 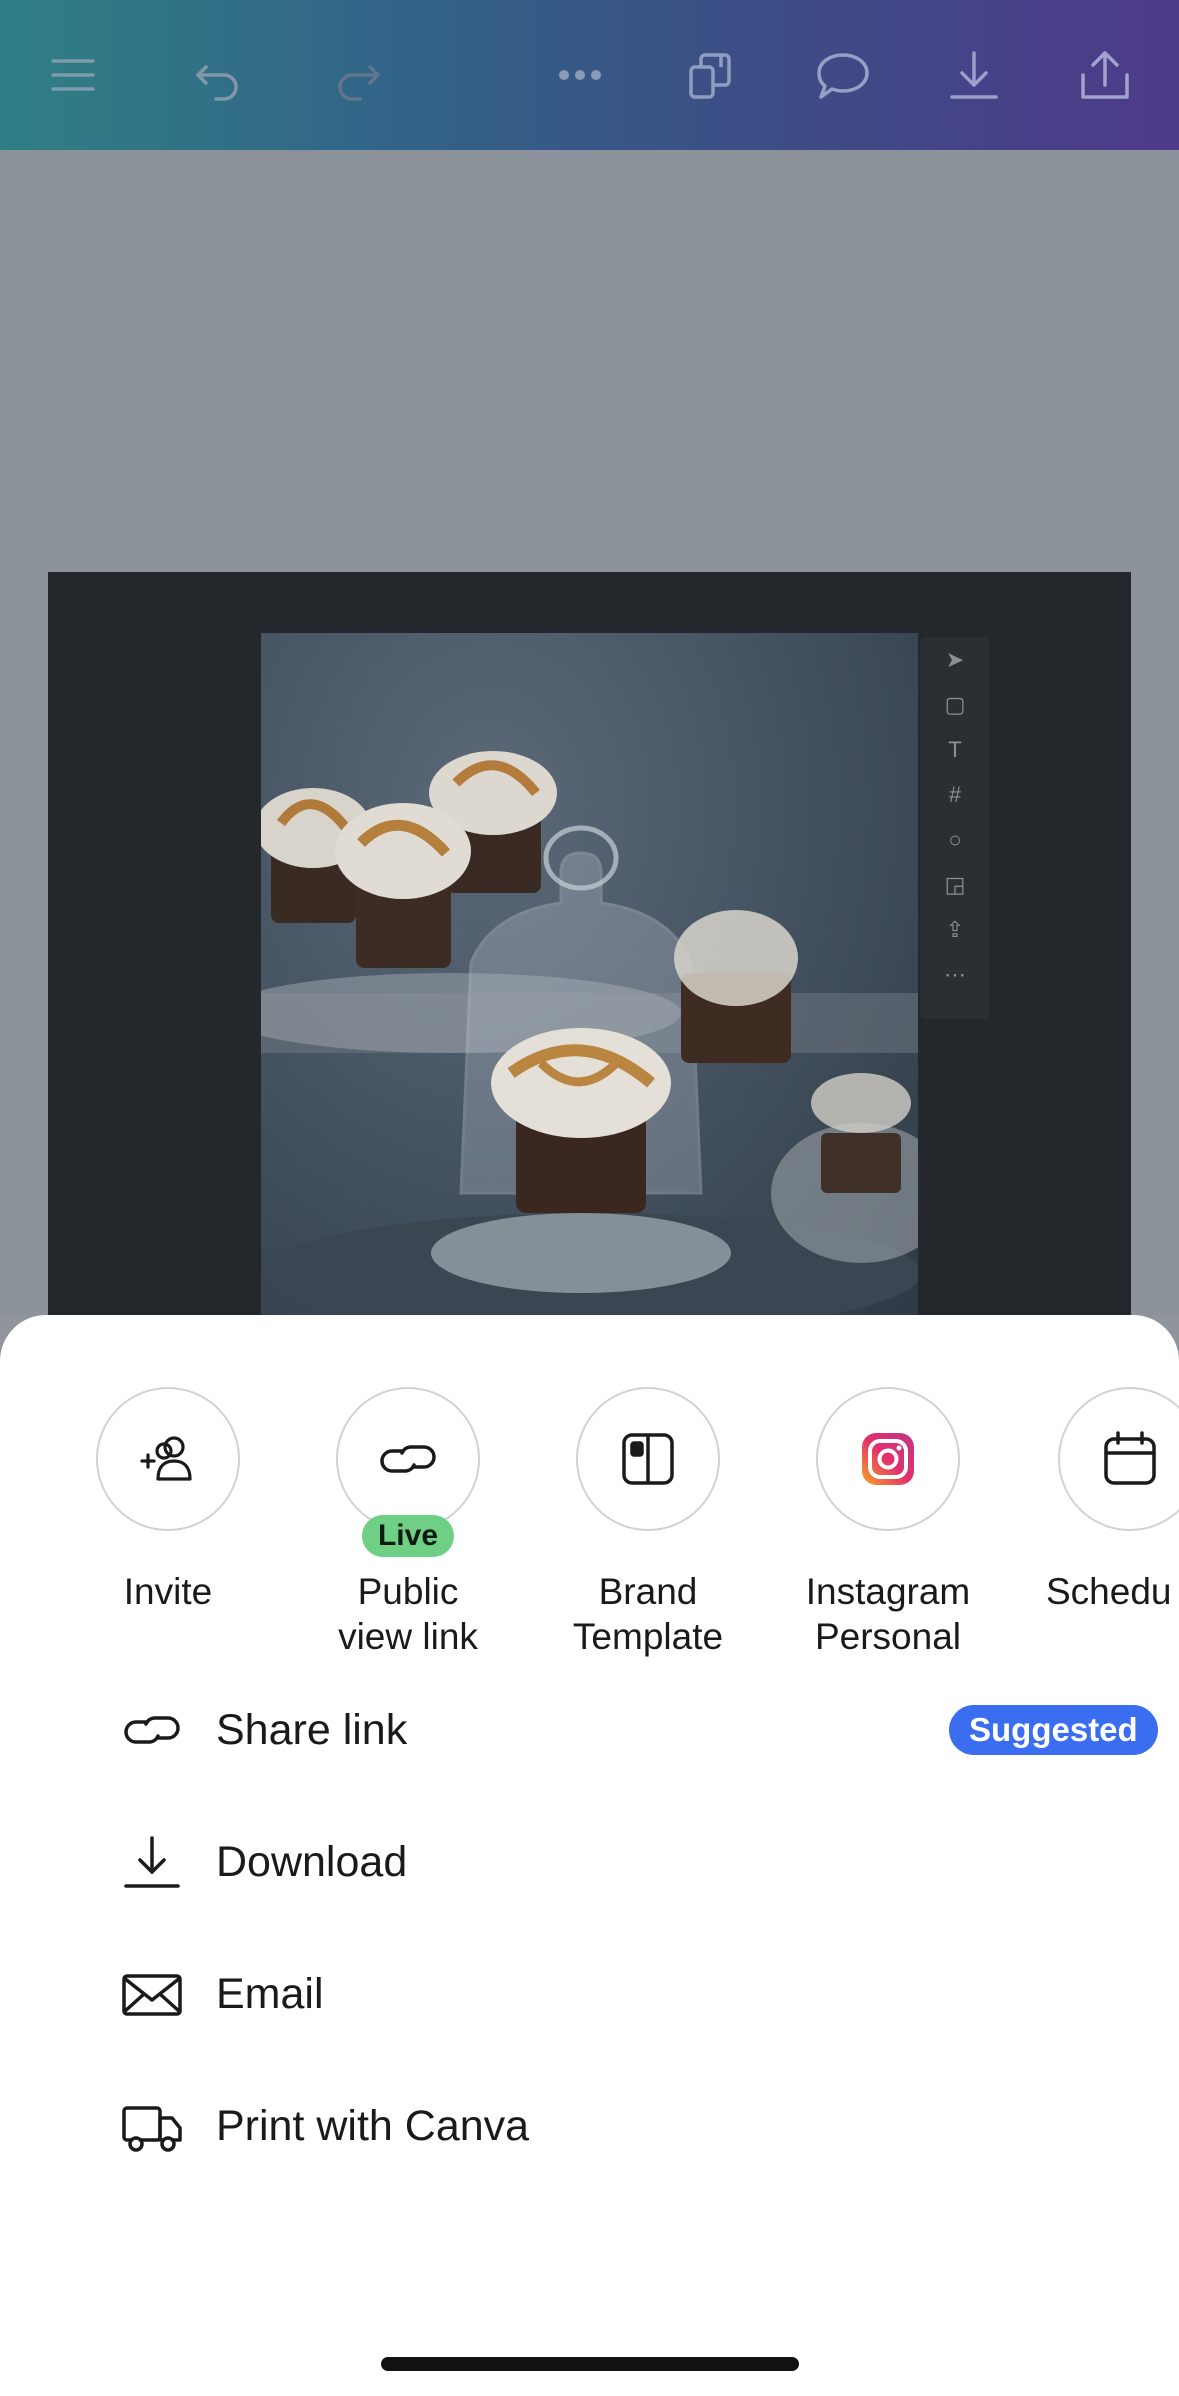 I want to click on invite-button, so click(x=168, y=1459).